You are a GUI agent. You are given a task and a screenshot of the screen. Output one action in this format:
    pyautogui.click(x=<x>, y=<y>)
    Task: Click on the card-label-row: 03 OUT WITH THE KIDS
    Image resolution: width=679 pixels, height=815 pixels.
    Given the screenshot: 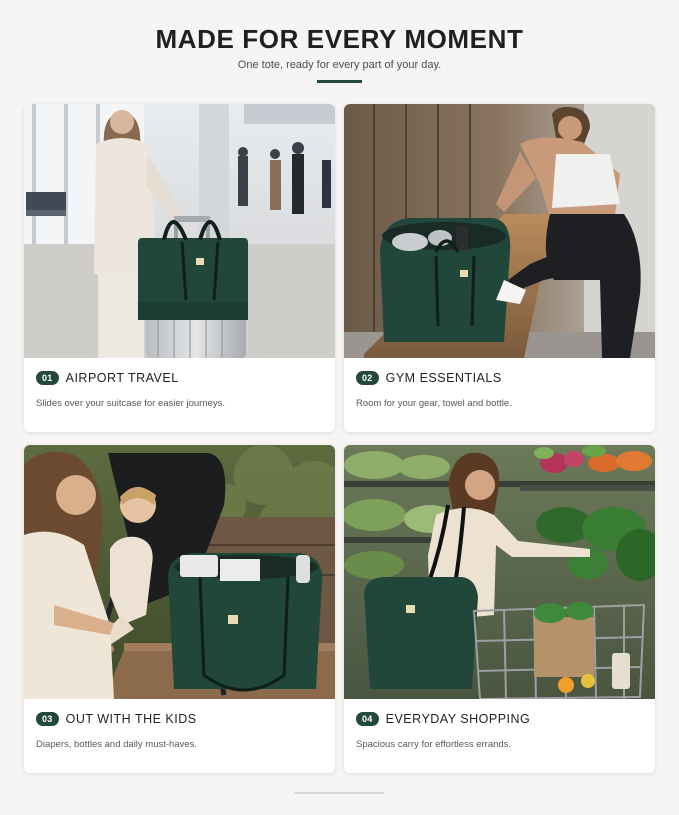 What is the action you would take?
    pyautogui.click(x=116, y=719)
    